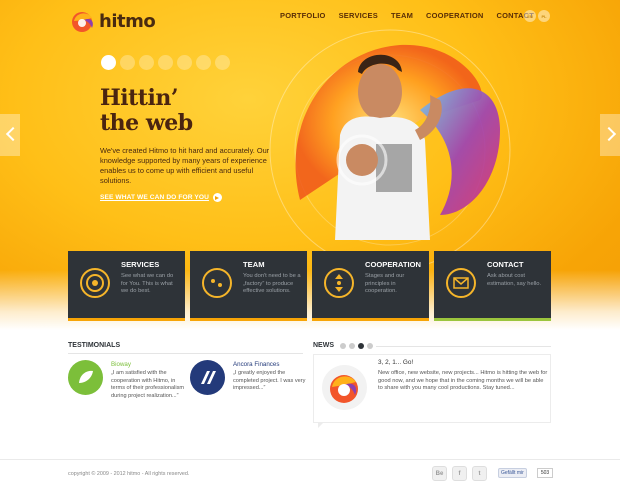  What do you see at coordinates (146, 123) in the screenshot?
I see `headline-line-2: the web` at bounding box center [146, 123].